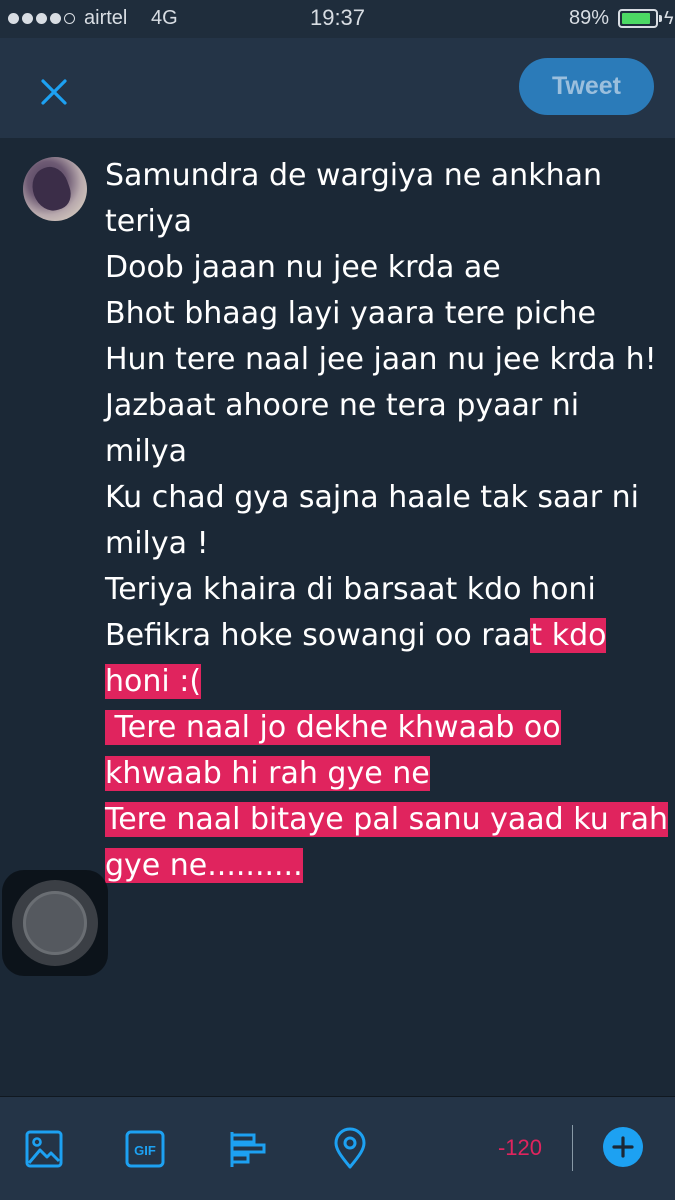  I want to click on tweet-button: Tweet, so click(586, 86).